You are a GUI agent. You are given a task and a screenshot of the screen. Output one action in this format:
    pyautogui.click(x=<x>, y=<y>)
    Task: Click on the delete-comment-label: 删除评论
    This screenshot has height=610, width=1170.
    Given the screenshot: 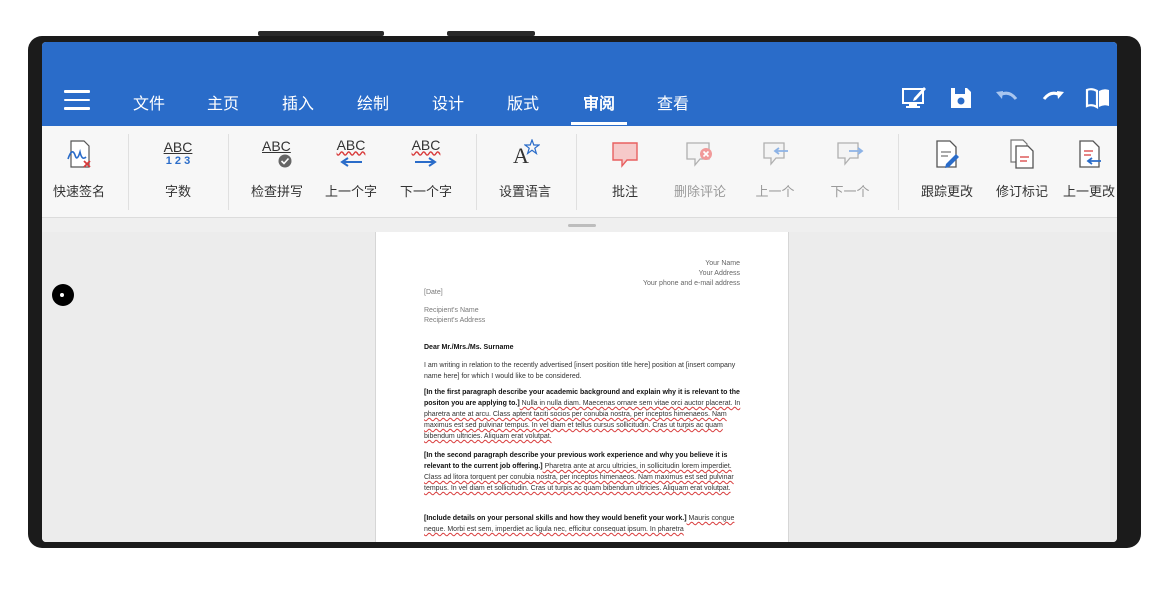 What is the action you would take?
    pyautogui.click(x=699, y=192)
    